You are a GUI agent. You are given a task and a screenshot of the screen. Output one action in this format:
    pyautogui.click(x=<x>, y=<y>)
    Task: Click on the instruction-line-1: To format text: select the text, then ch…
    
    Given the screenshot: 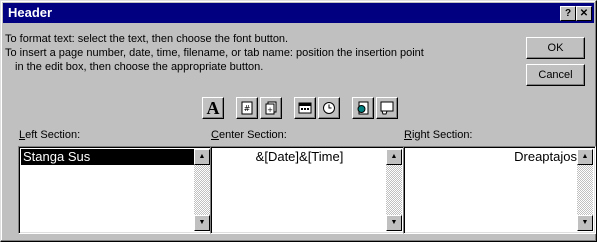 What is the action you would take?
    pyautogui.click(x=147, y=39)
    